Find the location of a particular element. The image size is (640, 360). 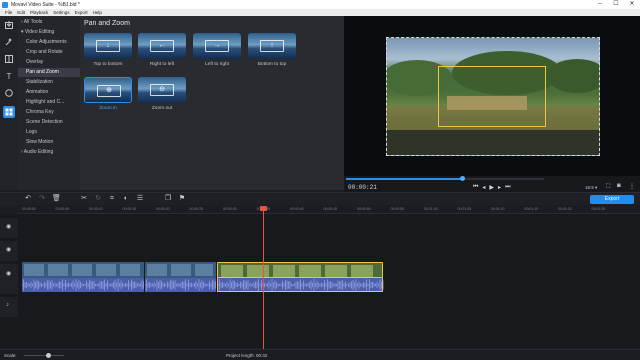

main-track-header: ◉ is located at coordinates (9, 279).